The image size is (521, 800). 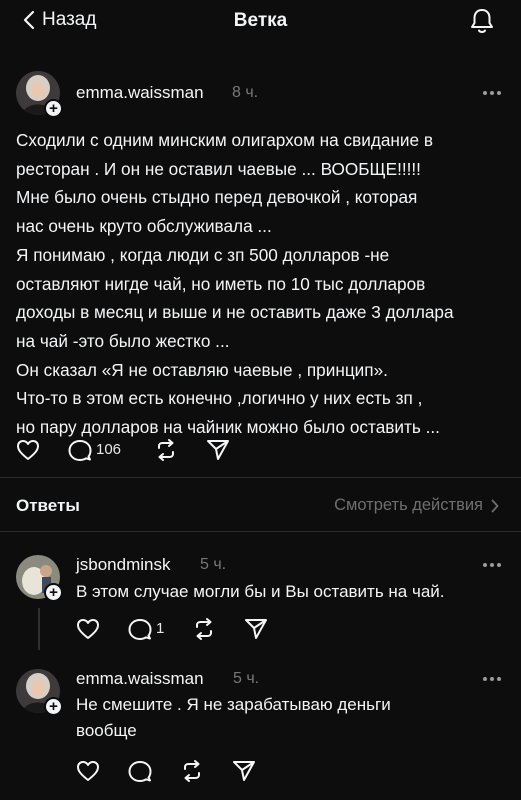 What do you see at coordinates (48, 505) in the screenshot?
I see `replies-heading: Ответы` at bounding box center [48, 505].